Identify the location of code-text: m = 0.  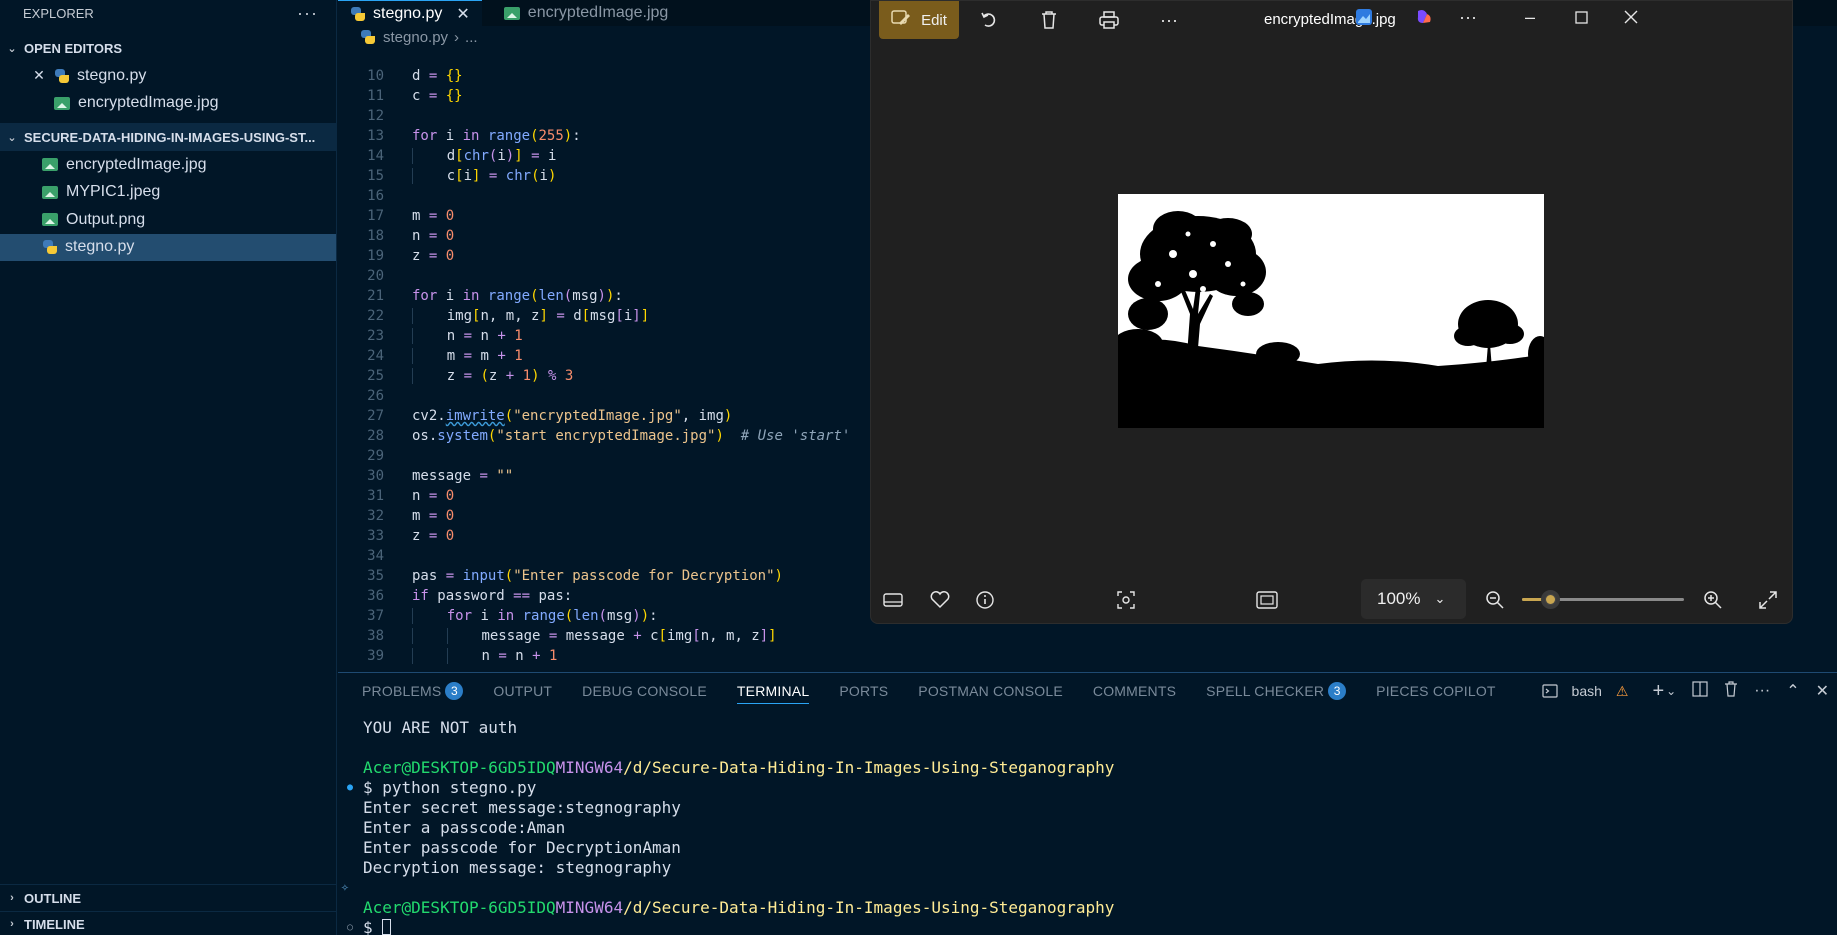
(433, 216).